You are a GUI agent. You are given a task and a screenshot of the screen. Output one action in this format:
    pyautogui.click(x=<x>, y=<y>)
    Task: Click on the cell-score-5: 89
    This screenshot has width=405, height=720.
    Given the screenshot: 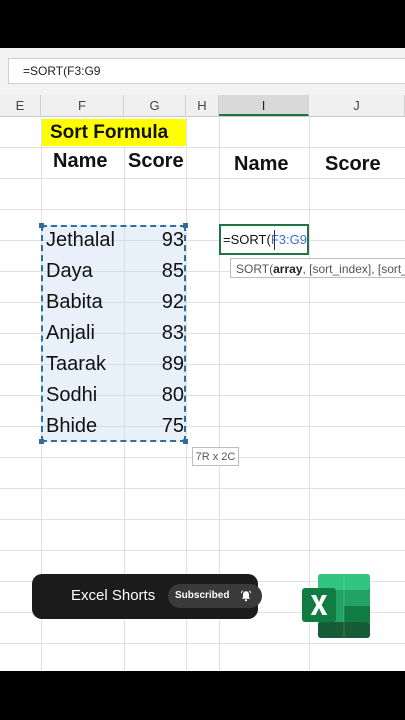 What is the action you would take?
    pyautogui.click(x=154, y=364)
    